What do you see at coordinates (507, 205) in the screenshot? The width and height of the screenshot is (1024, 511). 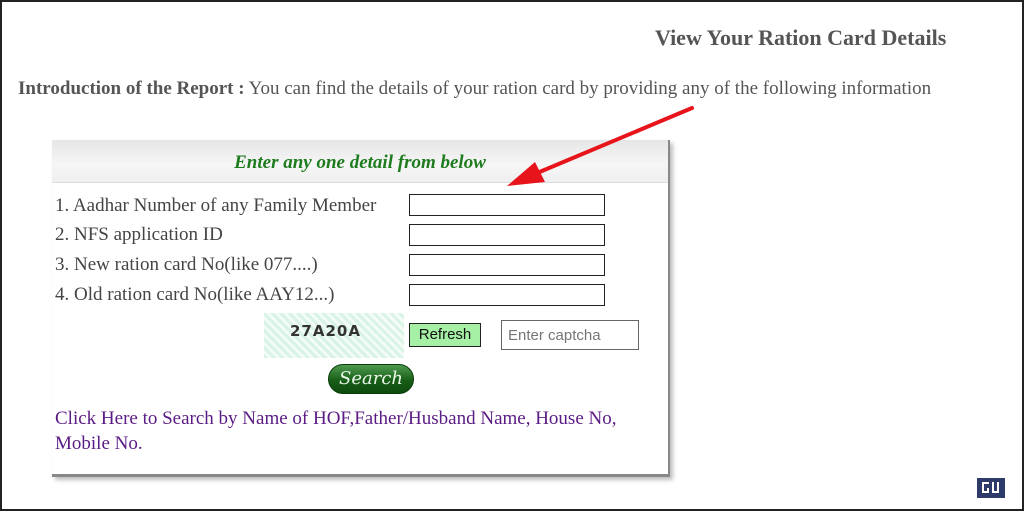 I see `aadhar-input` at bounding box center [507, 205].